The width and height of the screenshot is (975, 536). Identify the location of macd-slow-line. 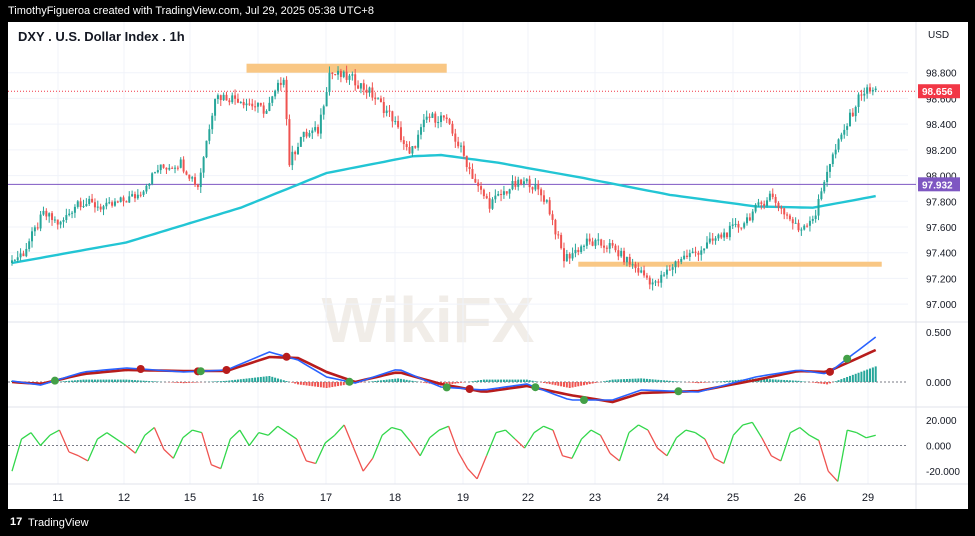
(444, 376).